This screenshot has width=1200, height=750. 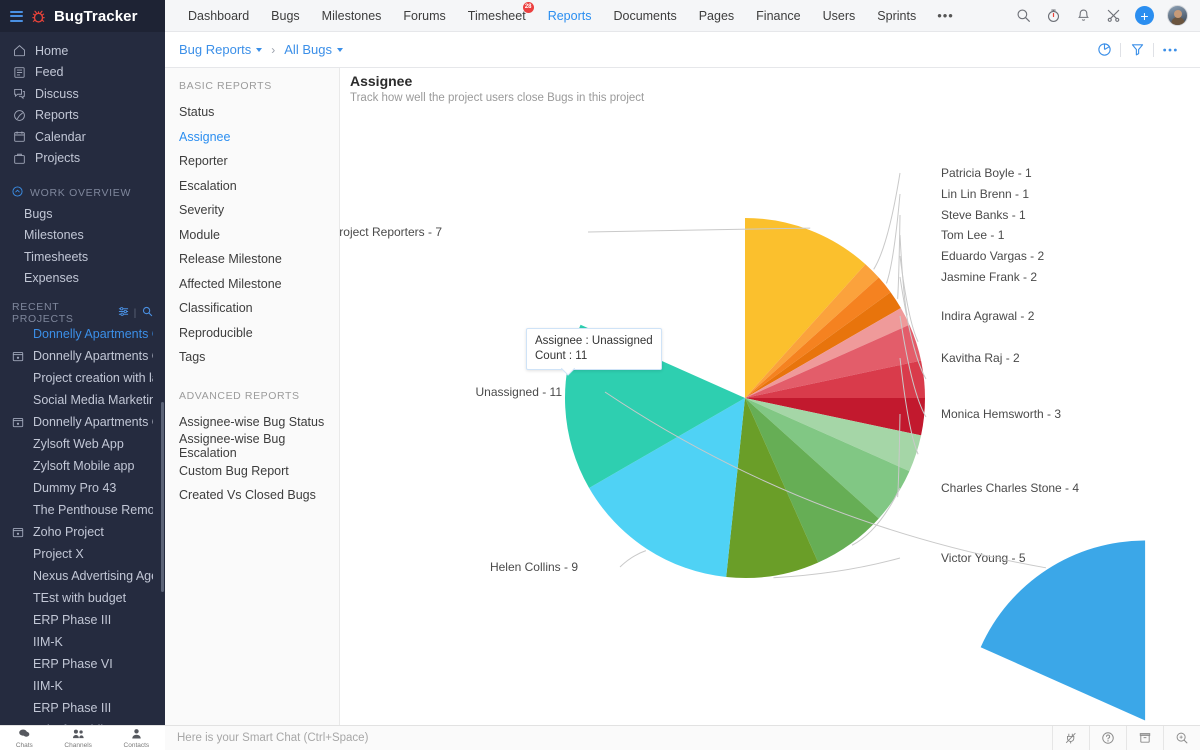 I want to click on sidebar-project-item: Project creation with la, so click(x=82, y=378).